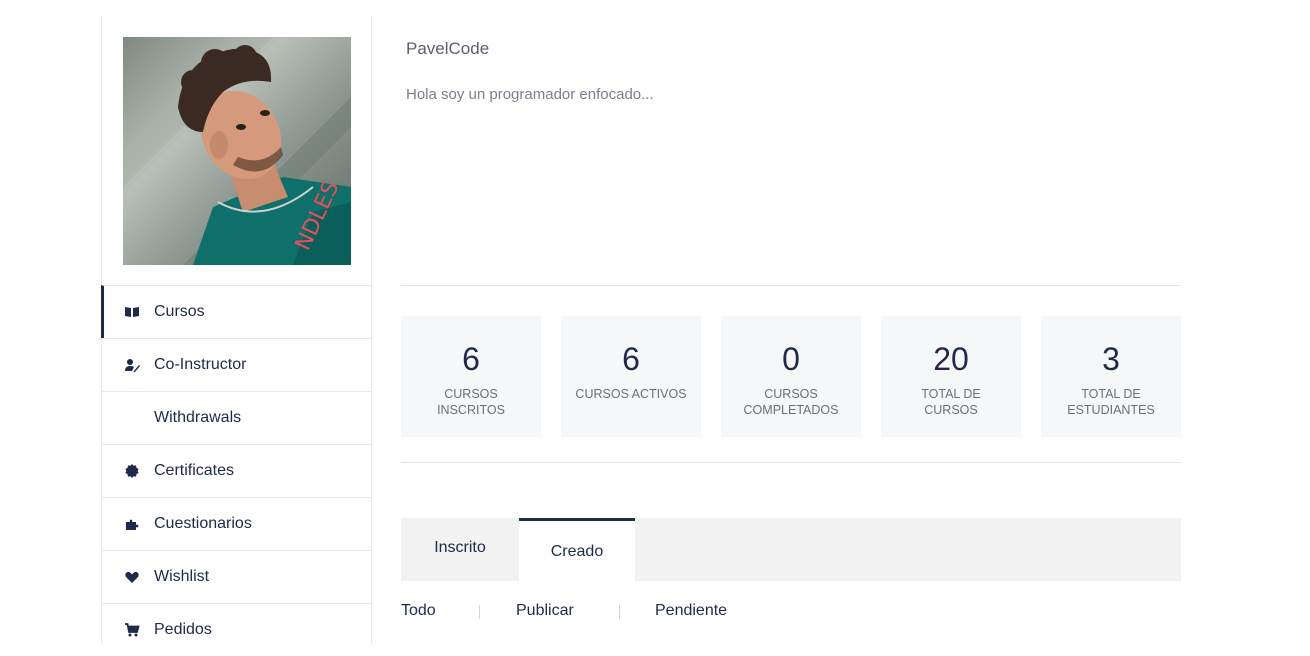 The image size is (1310, 656). Describe the element at coordinates (183, 629) in the screenshot. I see `sidebar-item-label: Pedidos` at that location.